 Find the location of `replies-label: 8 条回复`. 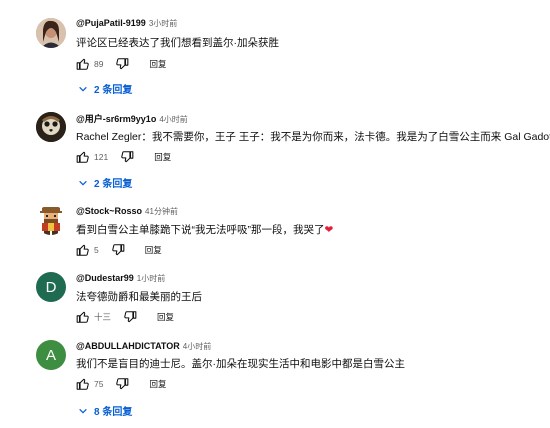

replies-label: 8 条回复 is located at coordinates (113, 412).